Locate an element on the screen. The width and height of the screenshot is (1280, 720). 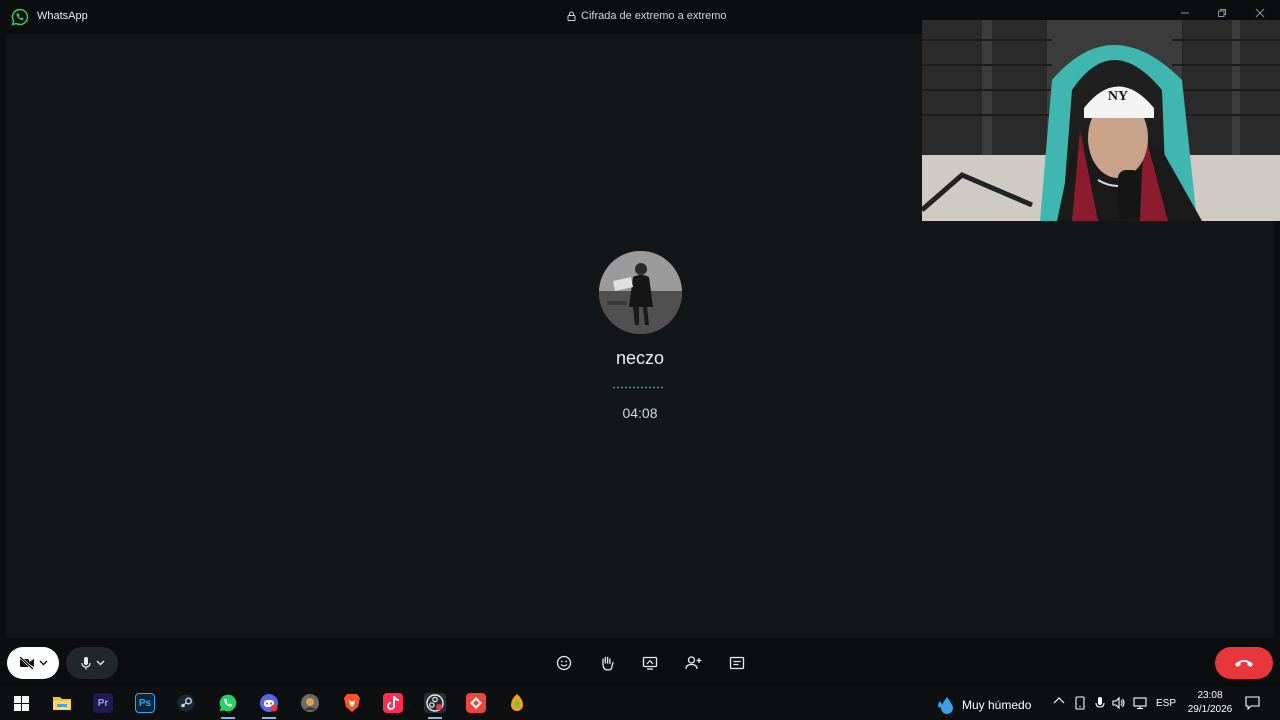
weather-text: Muy húmedo is located at coordinates (997, 705).